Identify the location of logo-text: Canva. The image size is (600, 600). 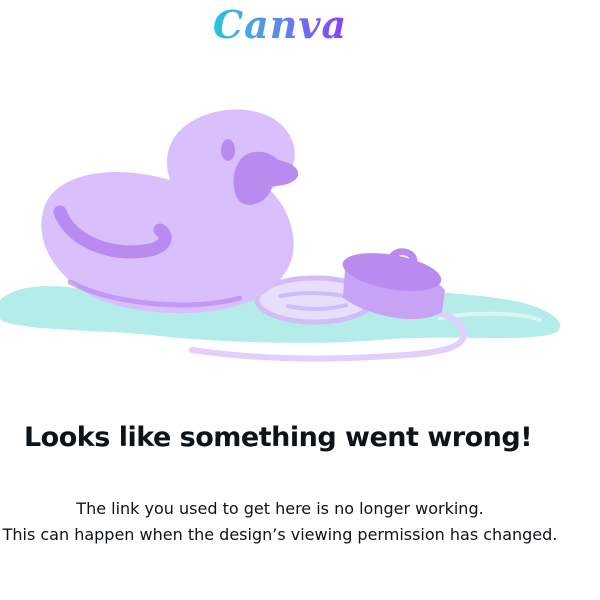
(280, 24).